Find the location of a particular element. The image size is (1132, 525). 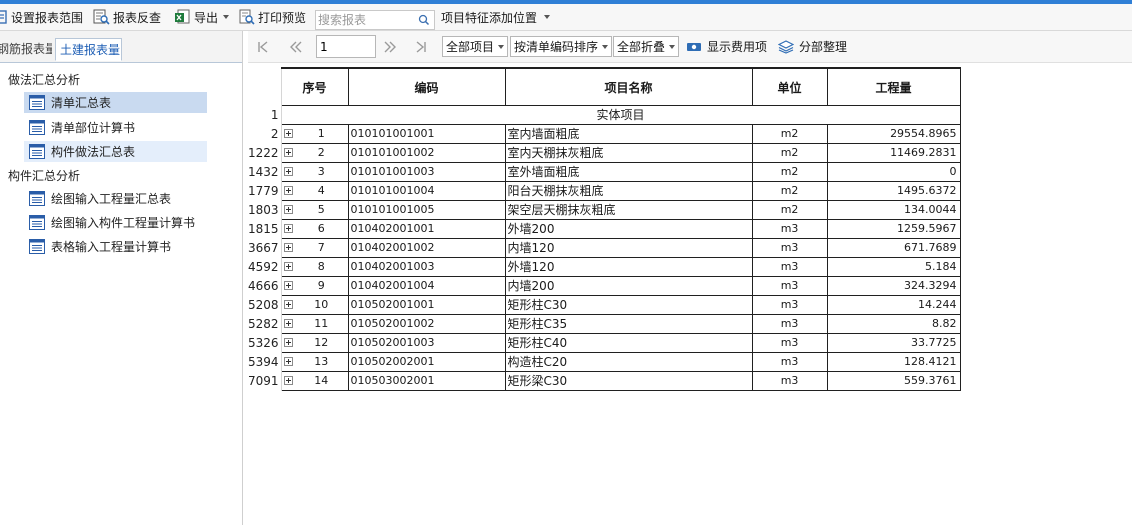

cell-seq: 1 is located at coordinates (322, 134).